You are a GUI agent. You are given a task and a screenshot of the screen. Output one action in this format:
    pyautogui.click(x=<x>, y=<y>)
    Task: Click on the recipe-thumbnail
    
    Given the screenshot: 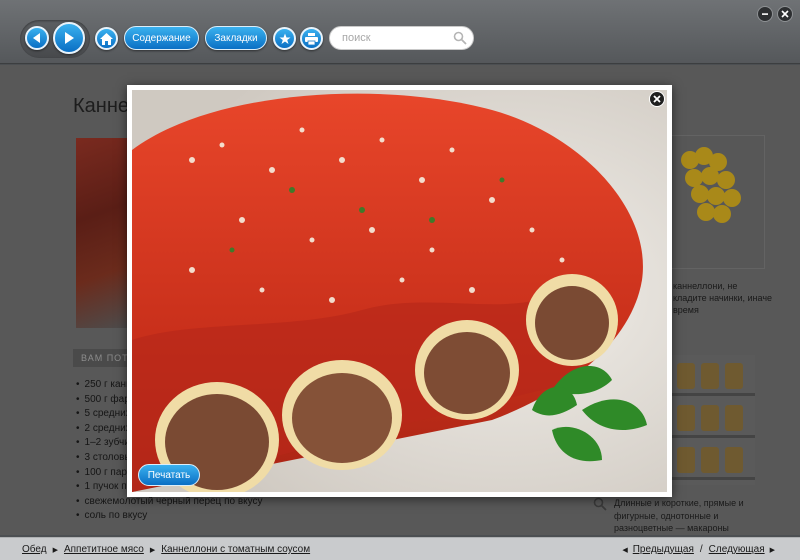 What is the action you would take?
    pyautogui.click(x=103, y=233)
    